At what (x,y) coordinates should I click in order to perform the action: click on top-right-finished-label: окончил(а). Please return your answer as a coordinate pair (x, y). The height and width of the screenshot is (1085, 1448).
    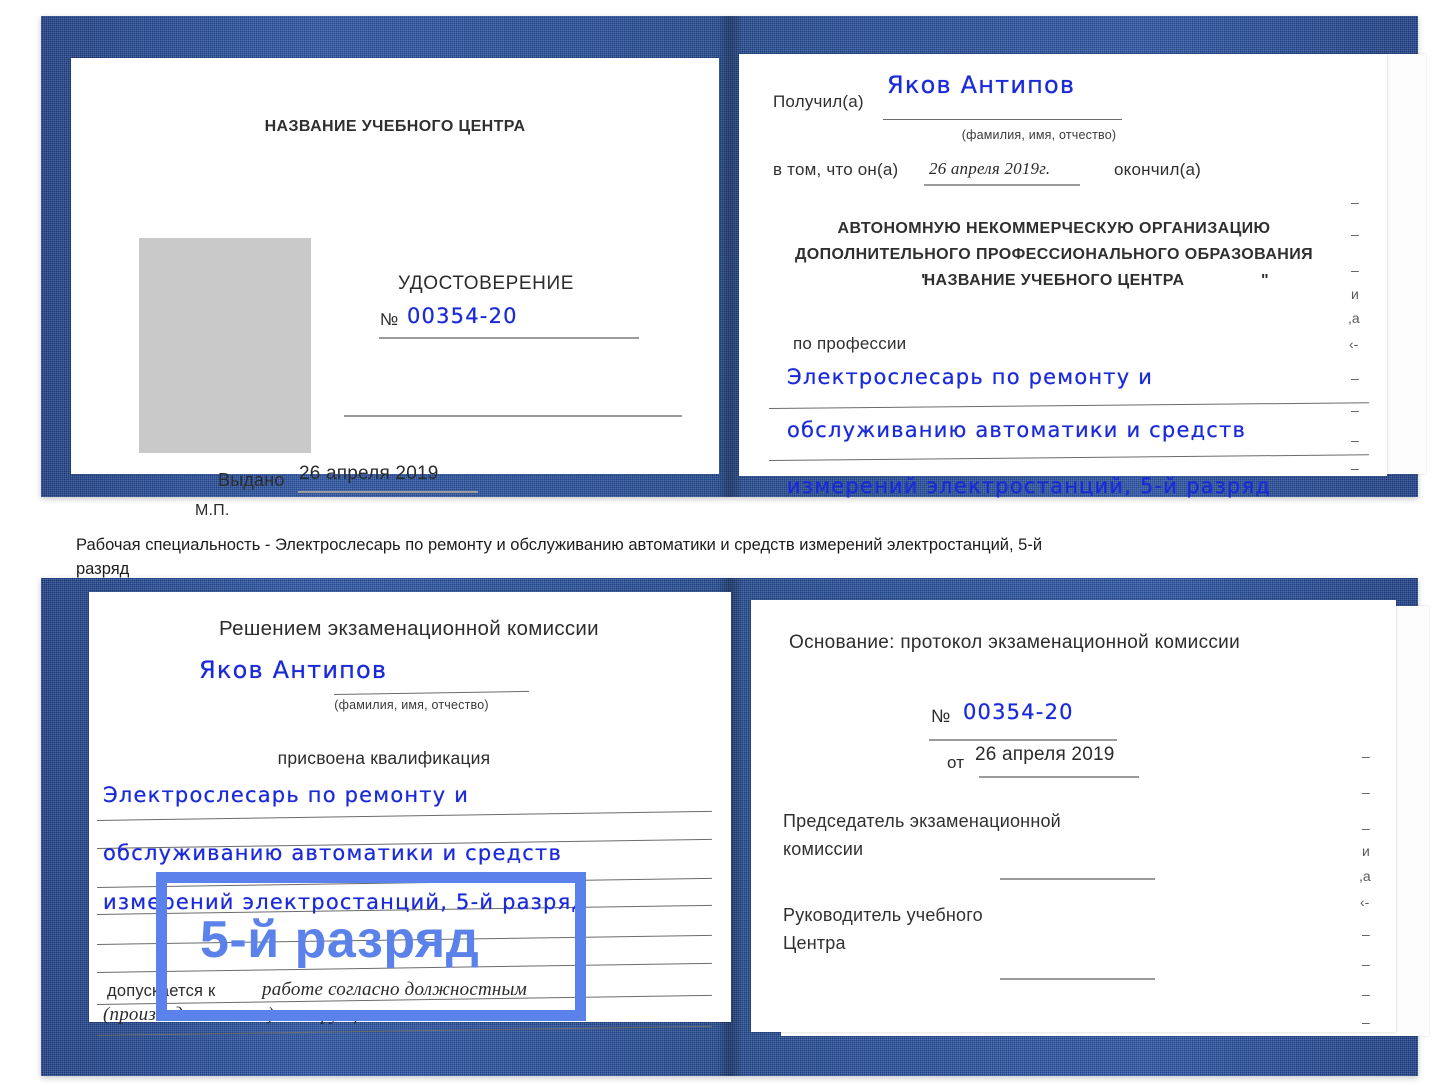
    Looking at the image, I should click on (1157, 169).